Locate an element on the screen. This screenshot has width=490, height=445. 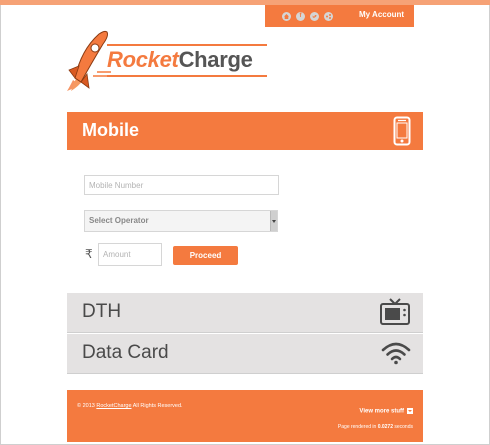
my-account-link: My Account is located at coordinates (381, 14).